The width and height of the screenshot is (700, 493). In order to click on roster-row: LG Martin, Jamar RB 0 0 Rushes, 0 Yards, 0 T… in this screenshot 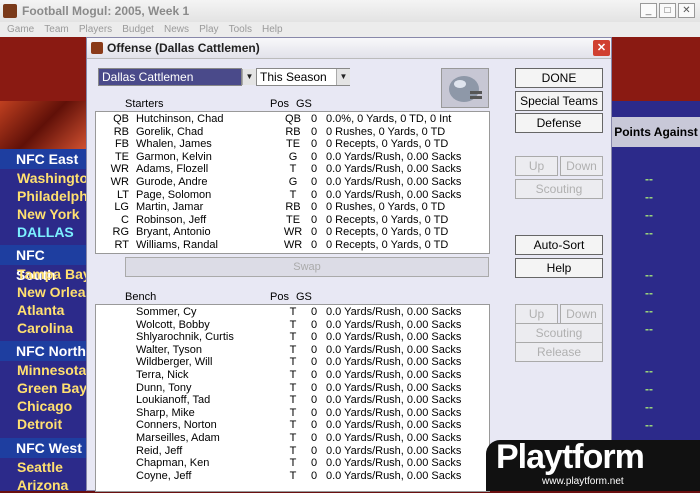, I will do `click(292, 207)`.